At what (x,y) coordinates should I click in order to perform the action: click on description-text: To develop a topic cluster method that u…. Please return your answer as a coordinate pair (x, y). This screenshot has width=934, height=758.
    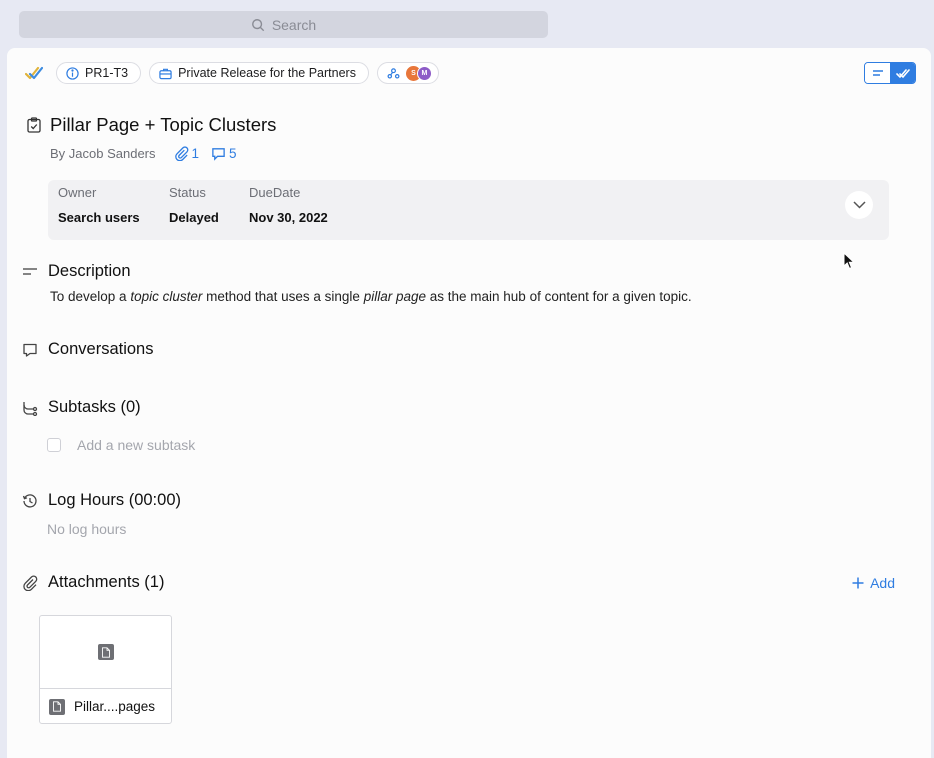
    Looking at the image, I should click on (371, 296).